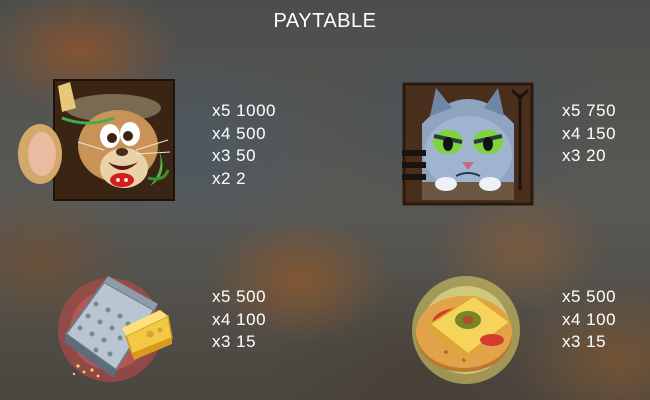  I want to click on pay-row: x4 150, so click(589, 133).